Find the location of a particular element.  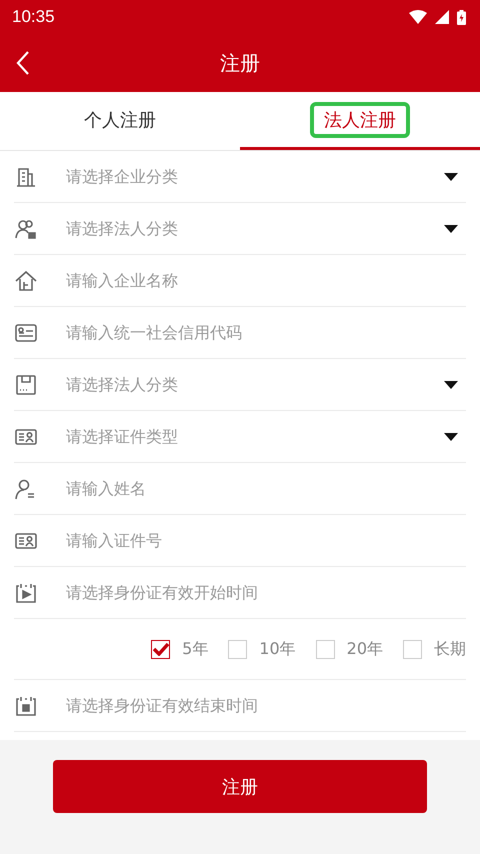

option-label: 10年 is located at coordinates (277, 649).